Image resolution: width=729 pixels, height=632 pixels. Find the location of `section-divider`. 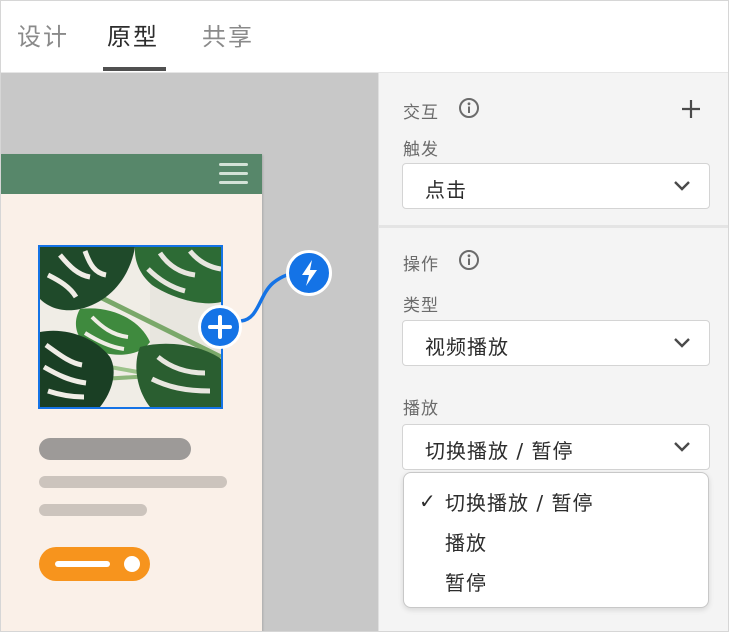

section-divider is located at coordinates (553, 226).